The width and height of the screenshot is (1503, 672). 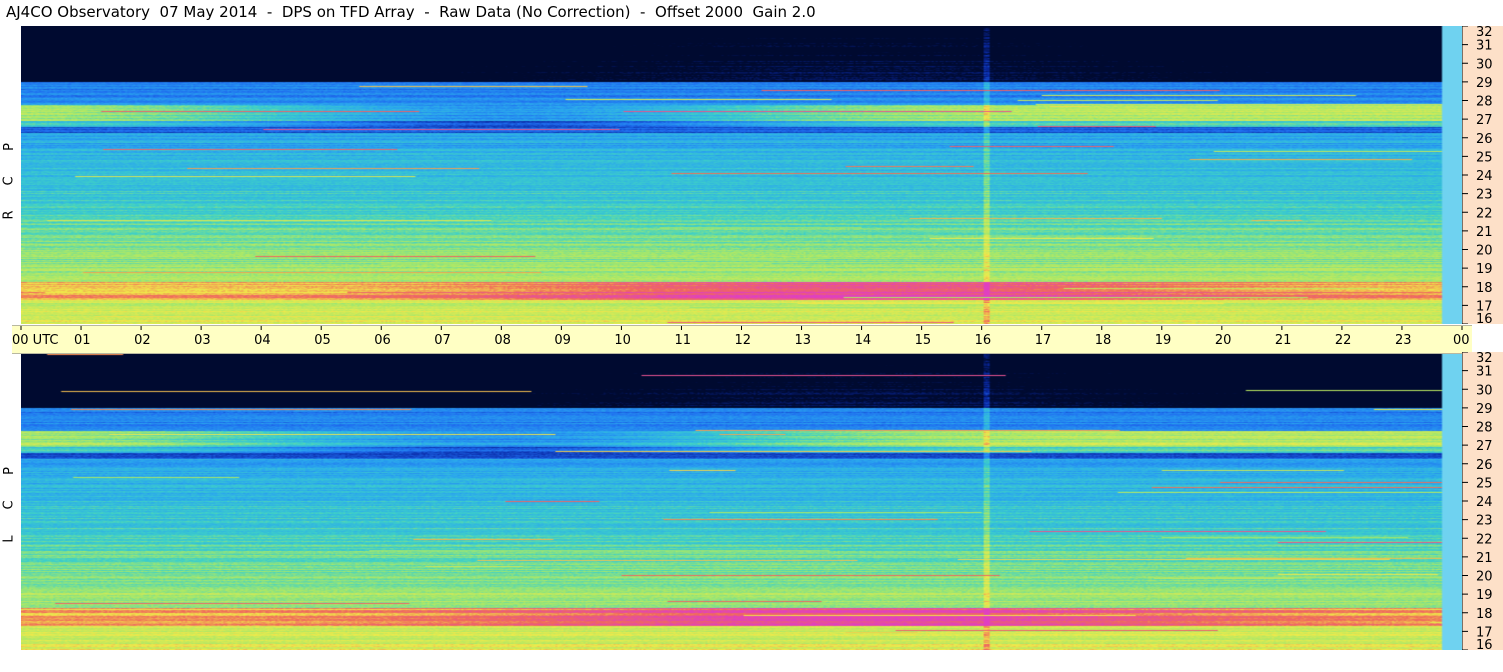 I want to click on time-tick-label: 05, so click(x=322, y=340).